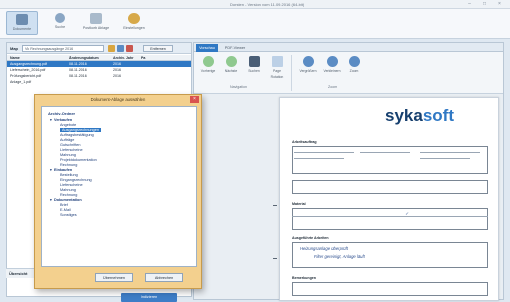 The height and width of the screenshot is (302, 510). Describe the element at coordinates (499, 4) in the screenshot. I see `close-button: ×` at that location.